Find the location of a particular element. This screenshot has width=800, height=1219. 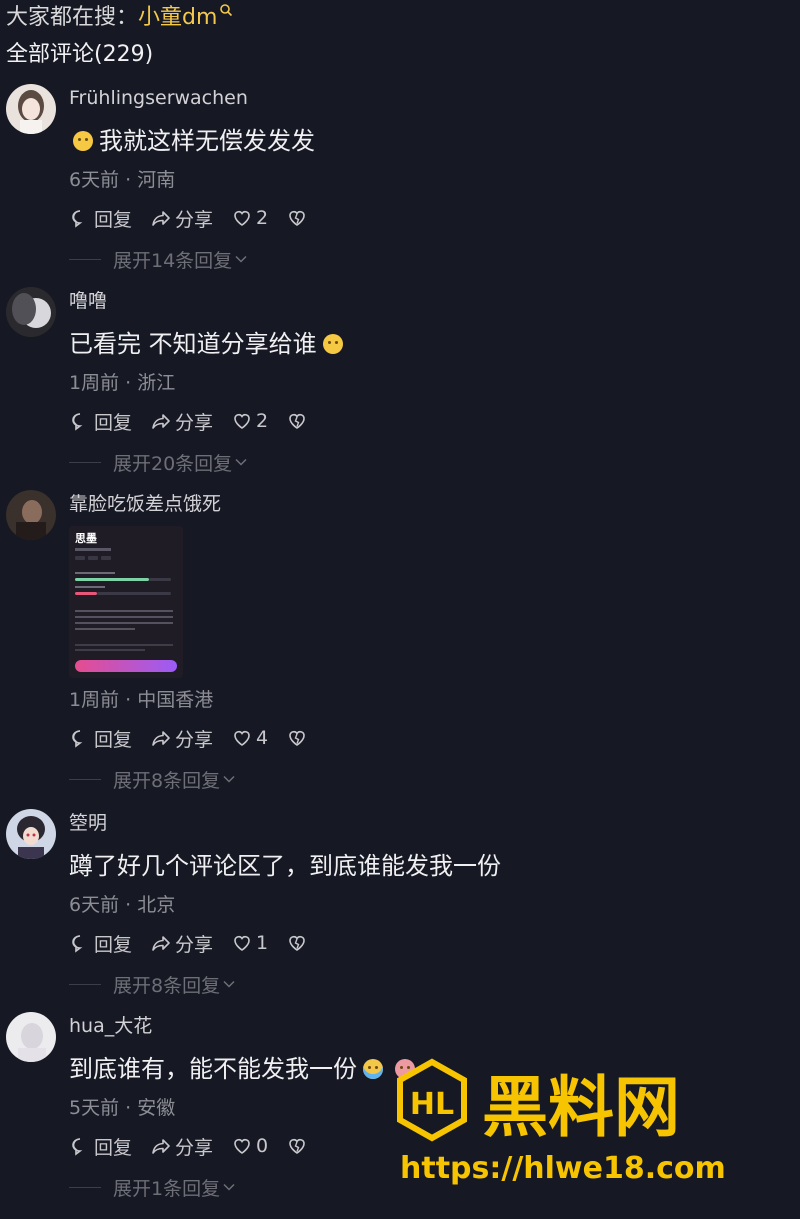

comment-count: 全部评论(229) is located at coordinates (80, 54).